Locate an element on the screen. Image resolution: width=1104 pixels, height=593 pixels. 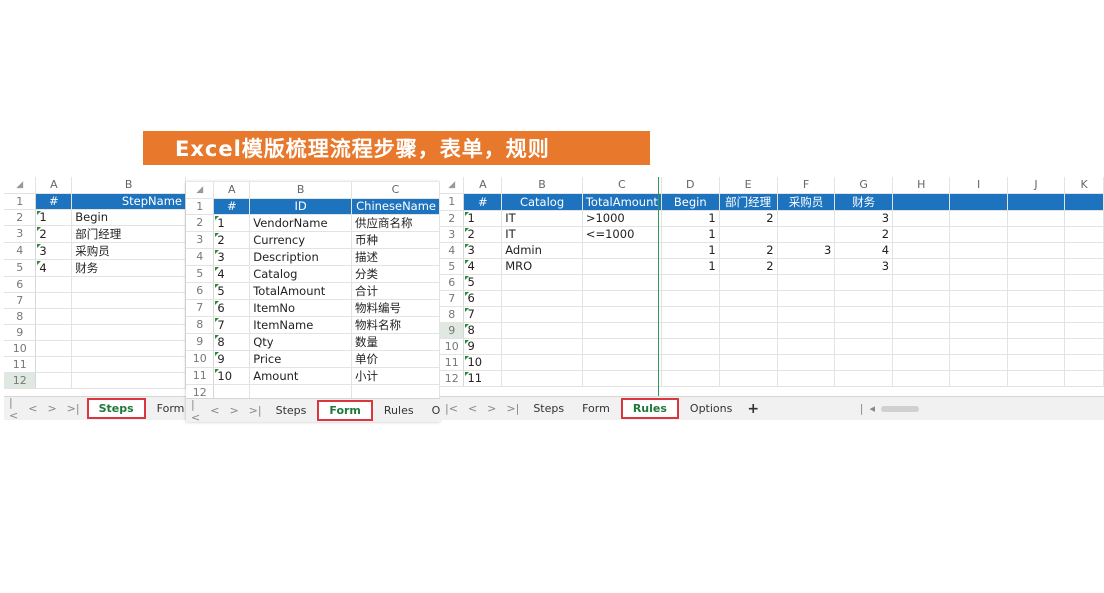
cell: Currency is located at coordinates (300, 240).